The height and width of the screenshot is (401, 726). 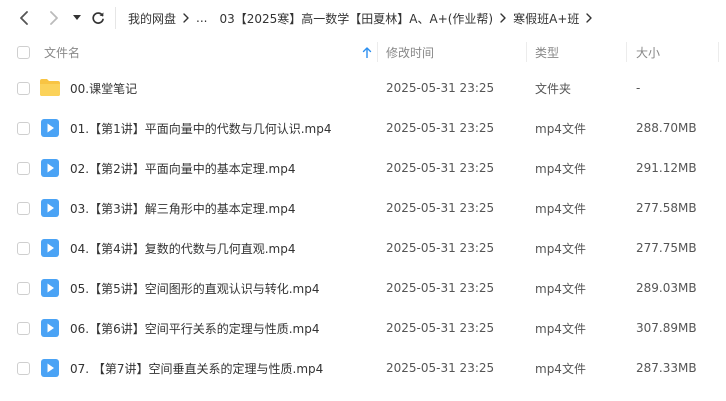 What do you see at coordinates (666, 248) in the screenshot?
I see `file-size: 277.75MB` at bounding box center [666, 248].